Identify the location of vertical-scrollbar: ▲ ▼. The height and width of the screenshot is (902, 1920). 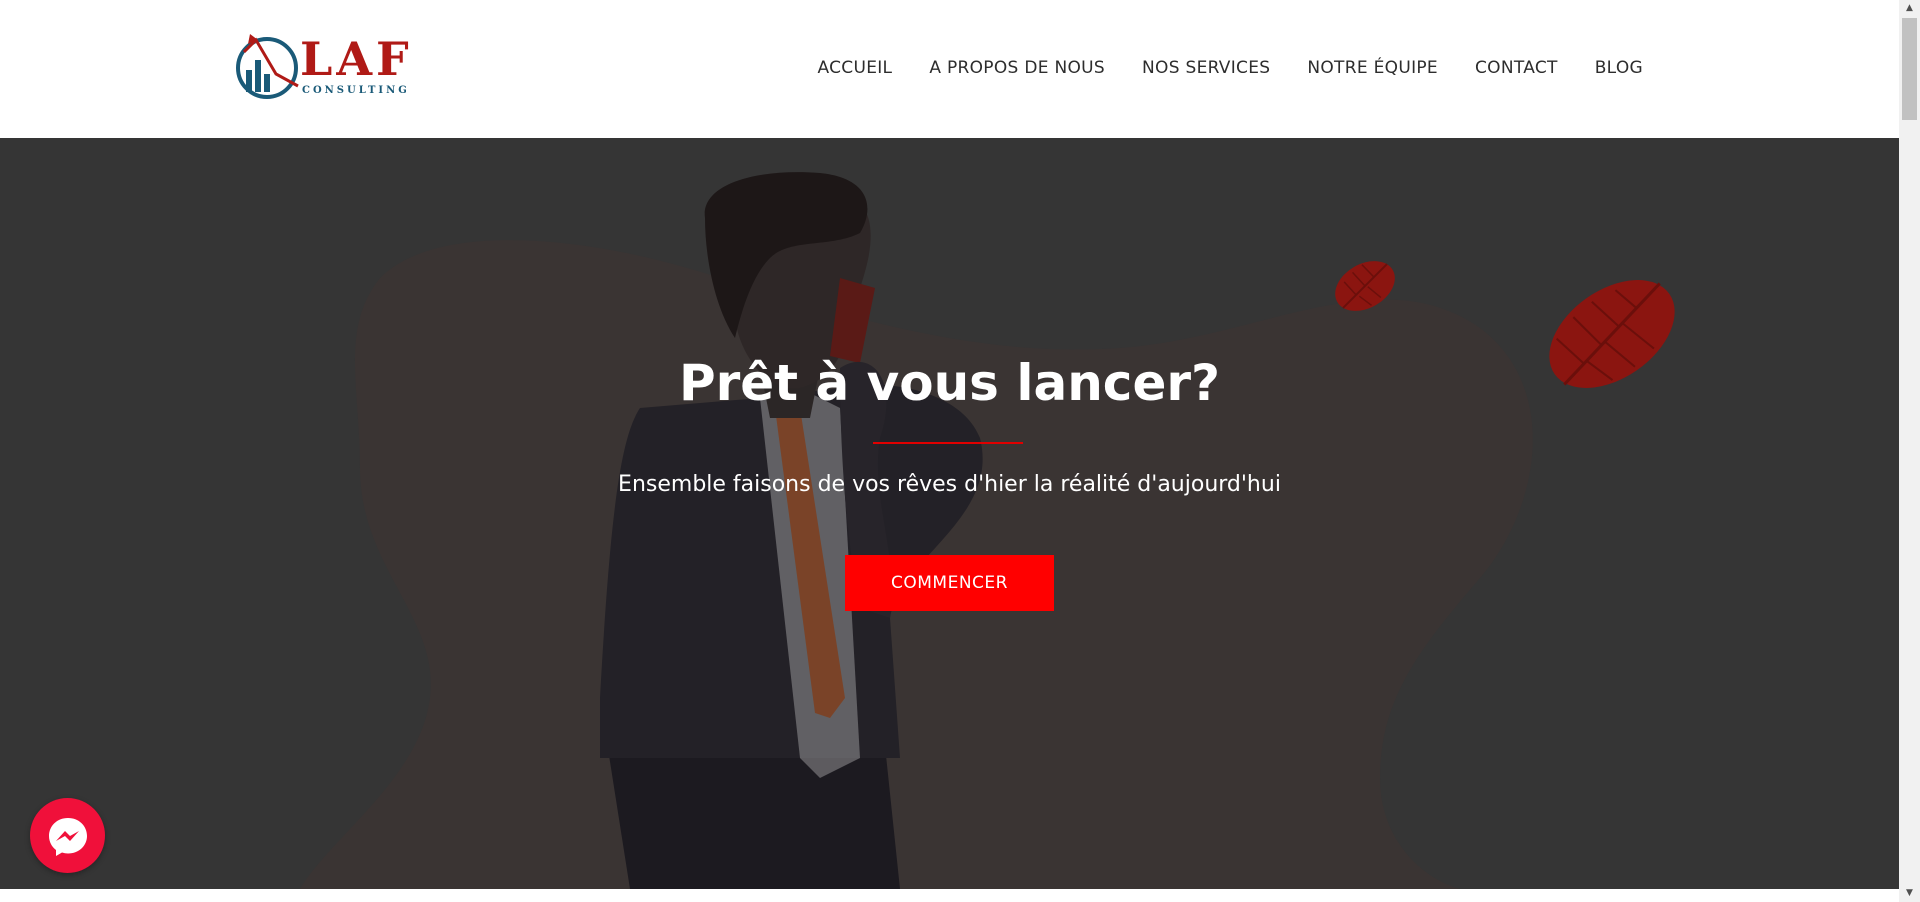
(1909, 451).